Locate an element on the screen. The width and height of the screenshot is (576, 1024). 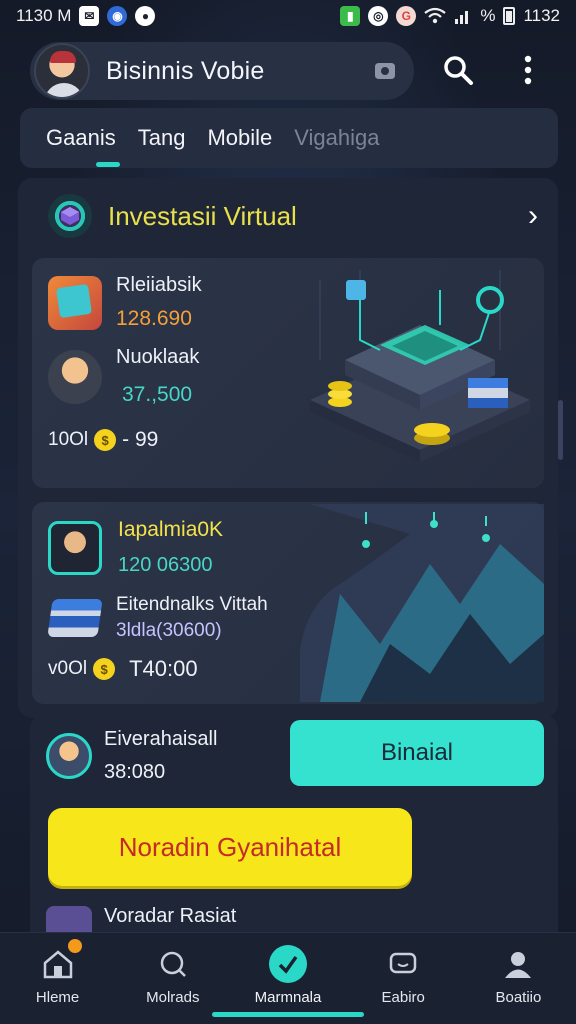
item-label: Eiverahaisall is located at coordinates (161, 739).